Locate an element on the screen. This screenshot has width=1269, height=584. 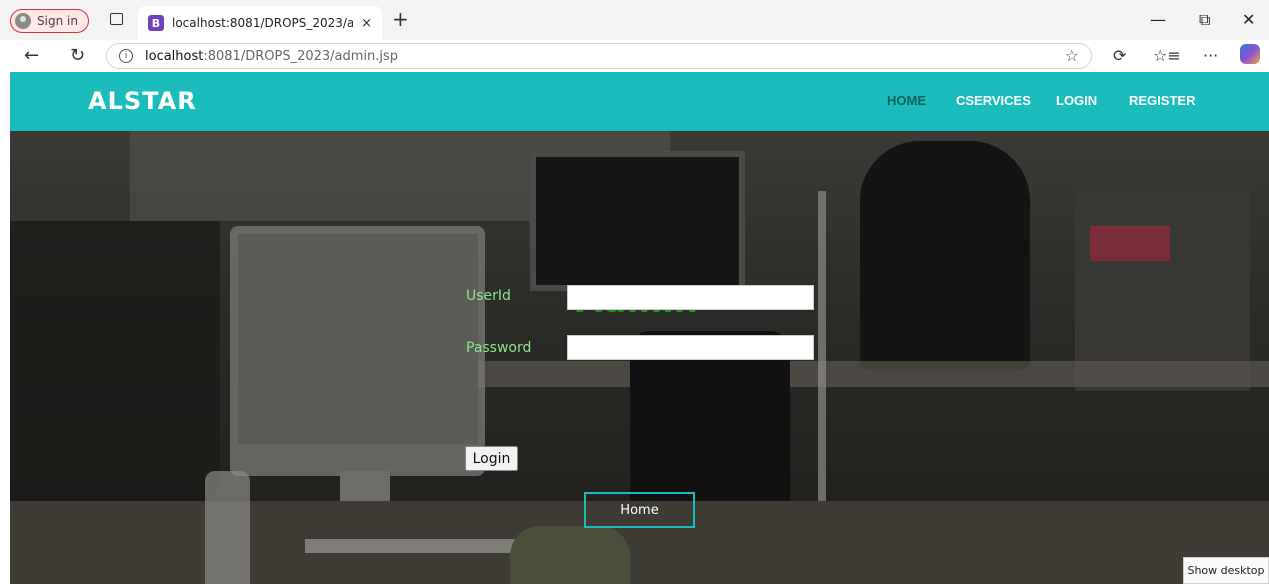
bg-monitor is located at coordinates (637, 221).